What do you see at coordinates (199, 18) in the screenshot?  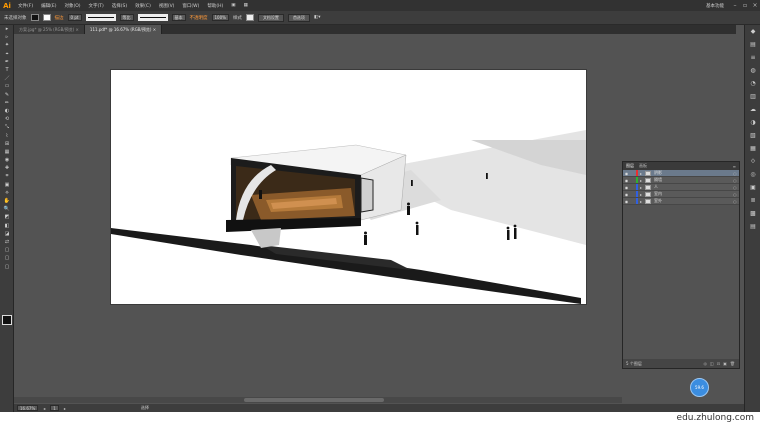 I see `opacity-label: 不透明度` at bounding box center [199, 18].